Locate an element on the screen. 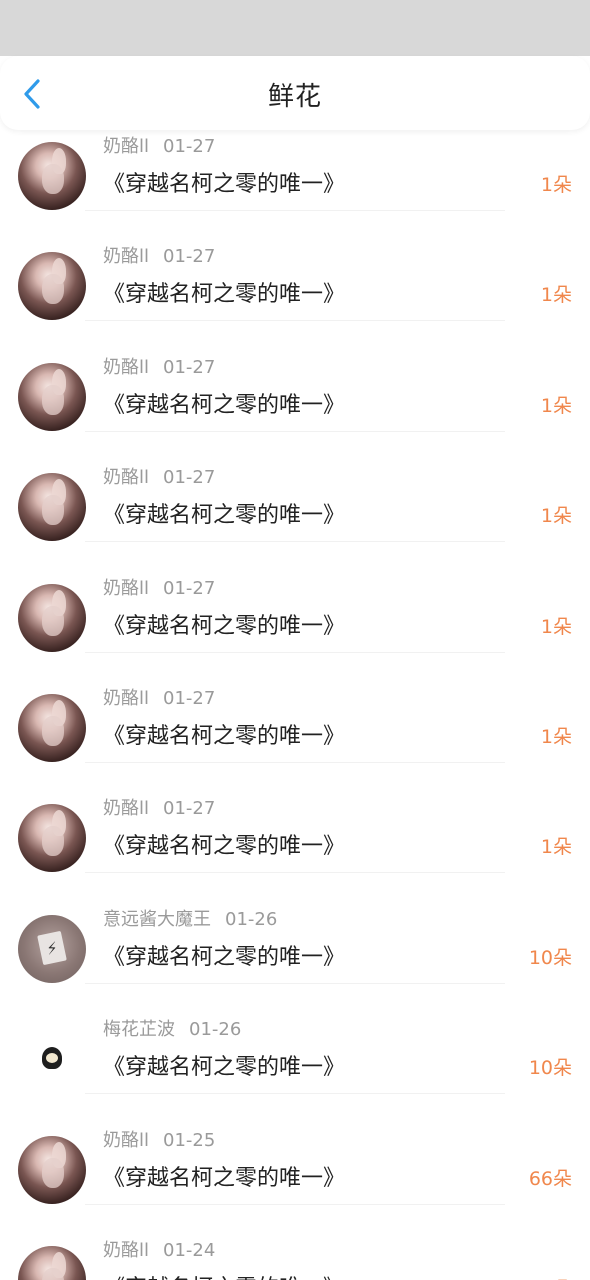 Image resolution: width=590 pixels, height=1280 pixels. lightning-icon: ⚡ is located at coordinates (52, 948).